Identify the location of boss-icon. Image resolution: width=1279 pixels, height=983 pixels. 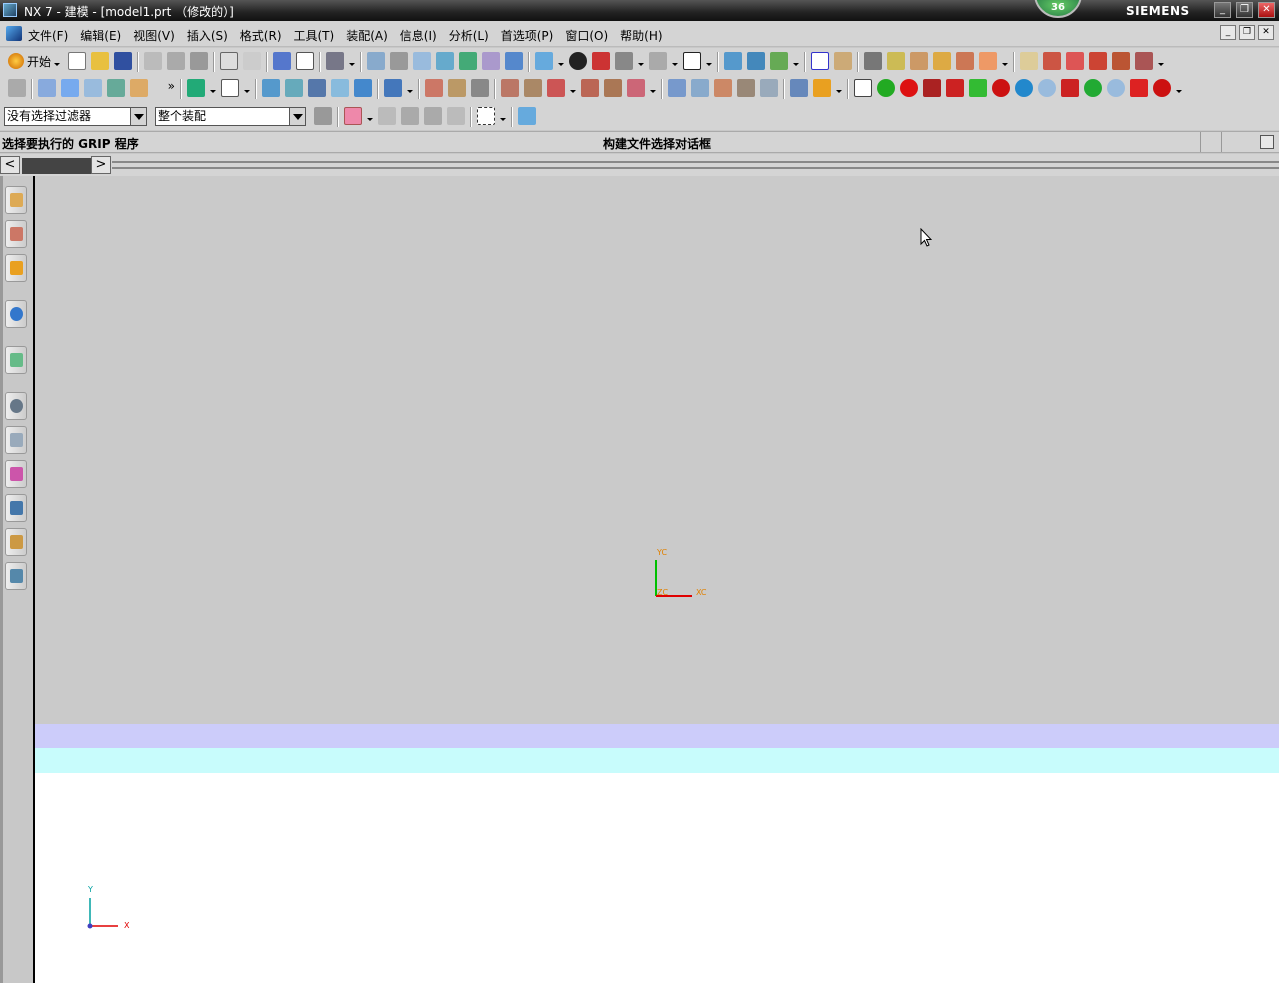
(363, 88).